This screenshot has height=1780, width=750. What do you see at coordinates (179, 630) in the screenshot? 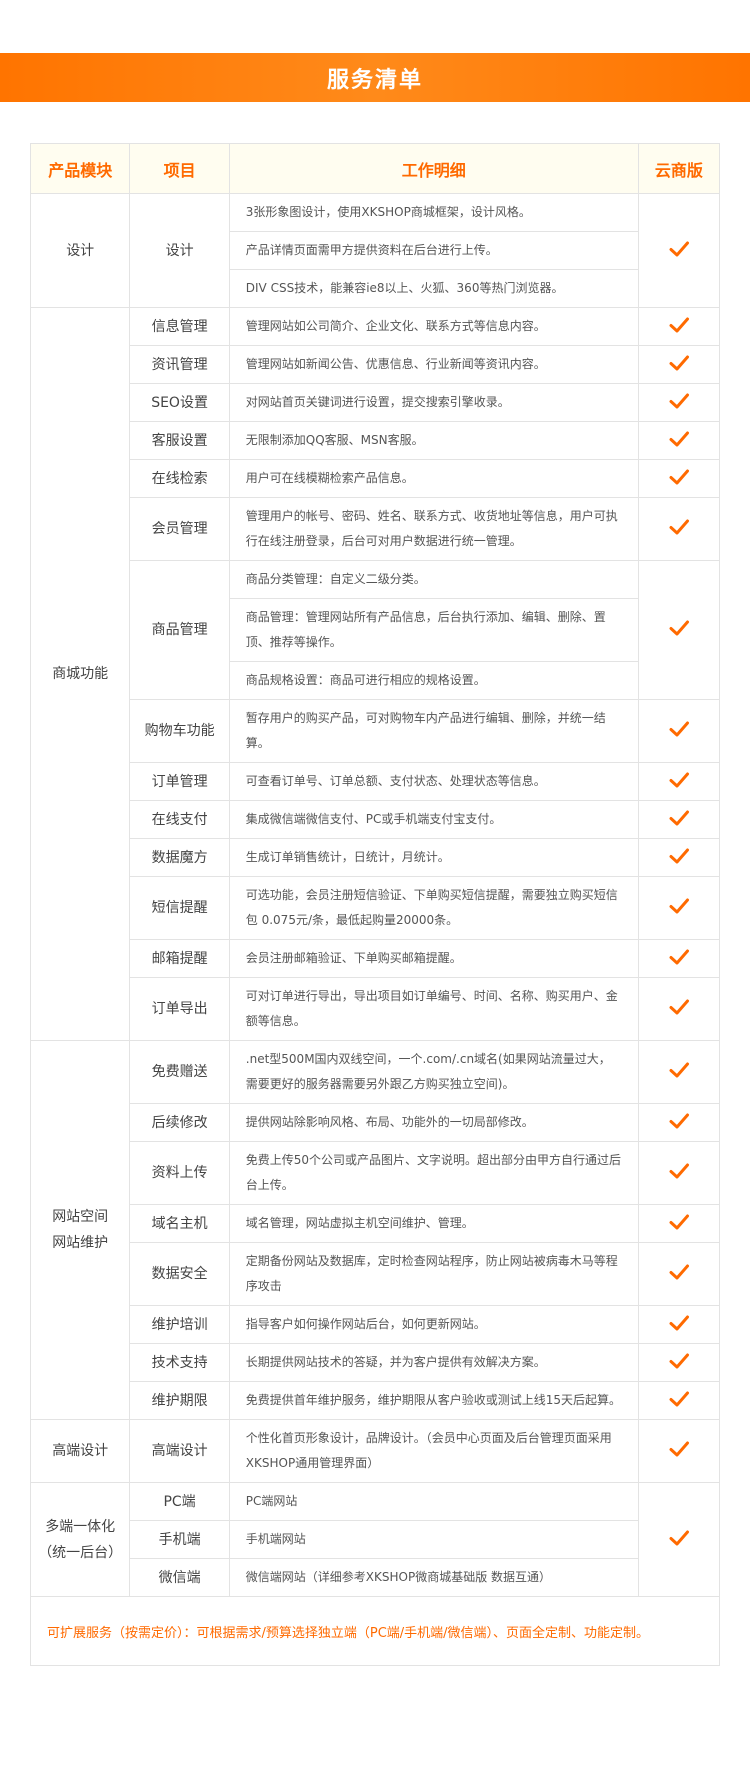
I see `item-cell: 商品管理` at bounding box center [179, 630].